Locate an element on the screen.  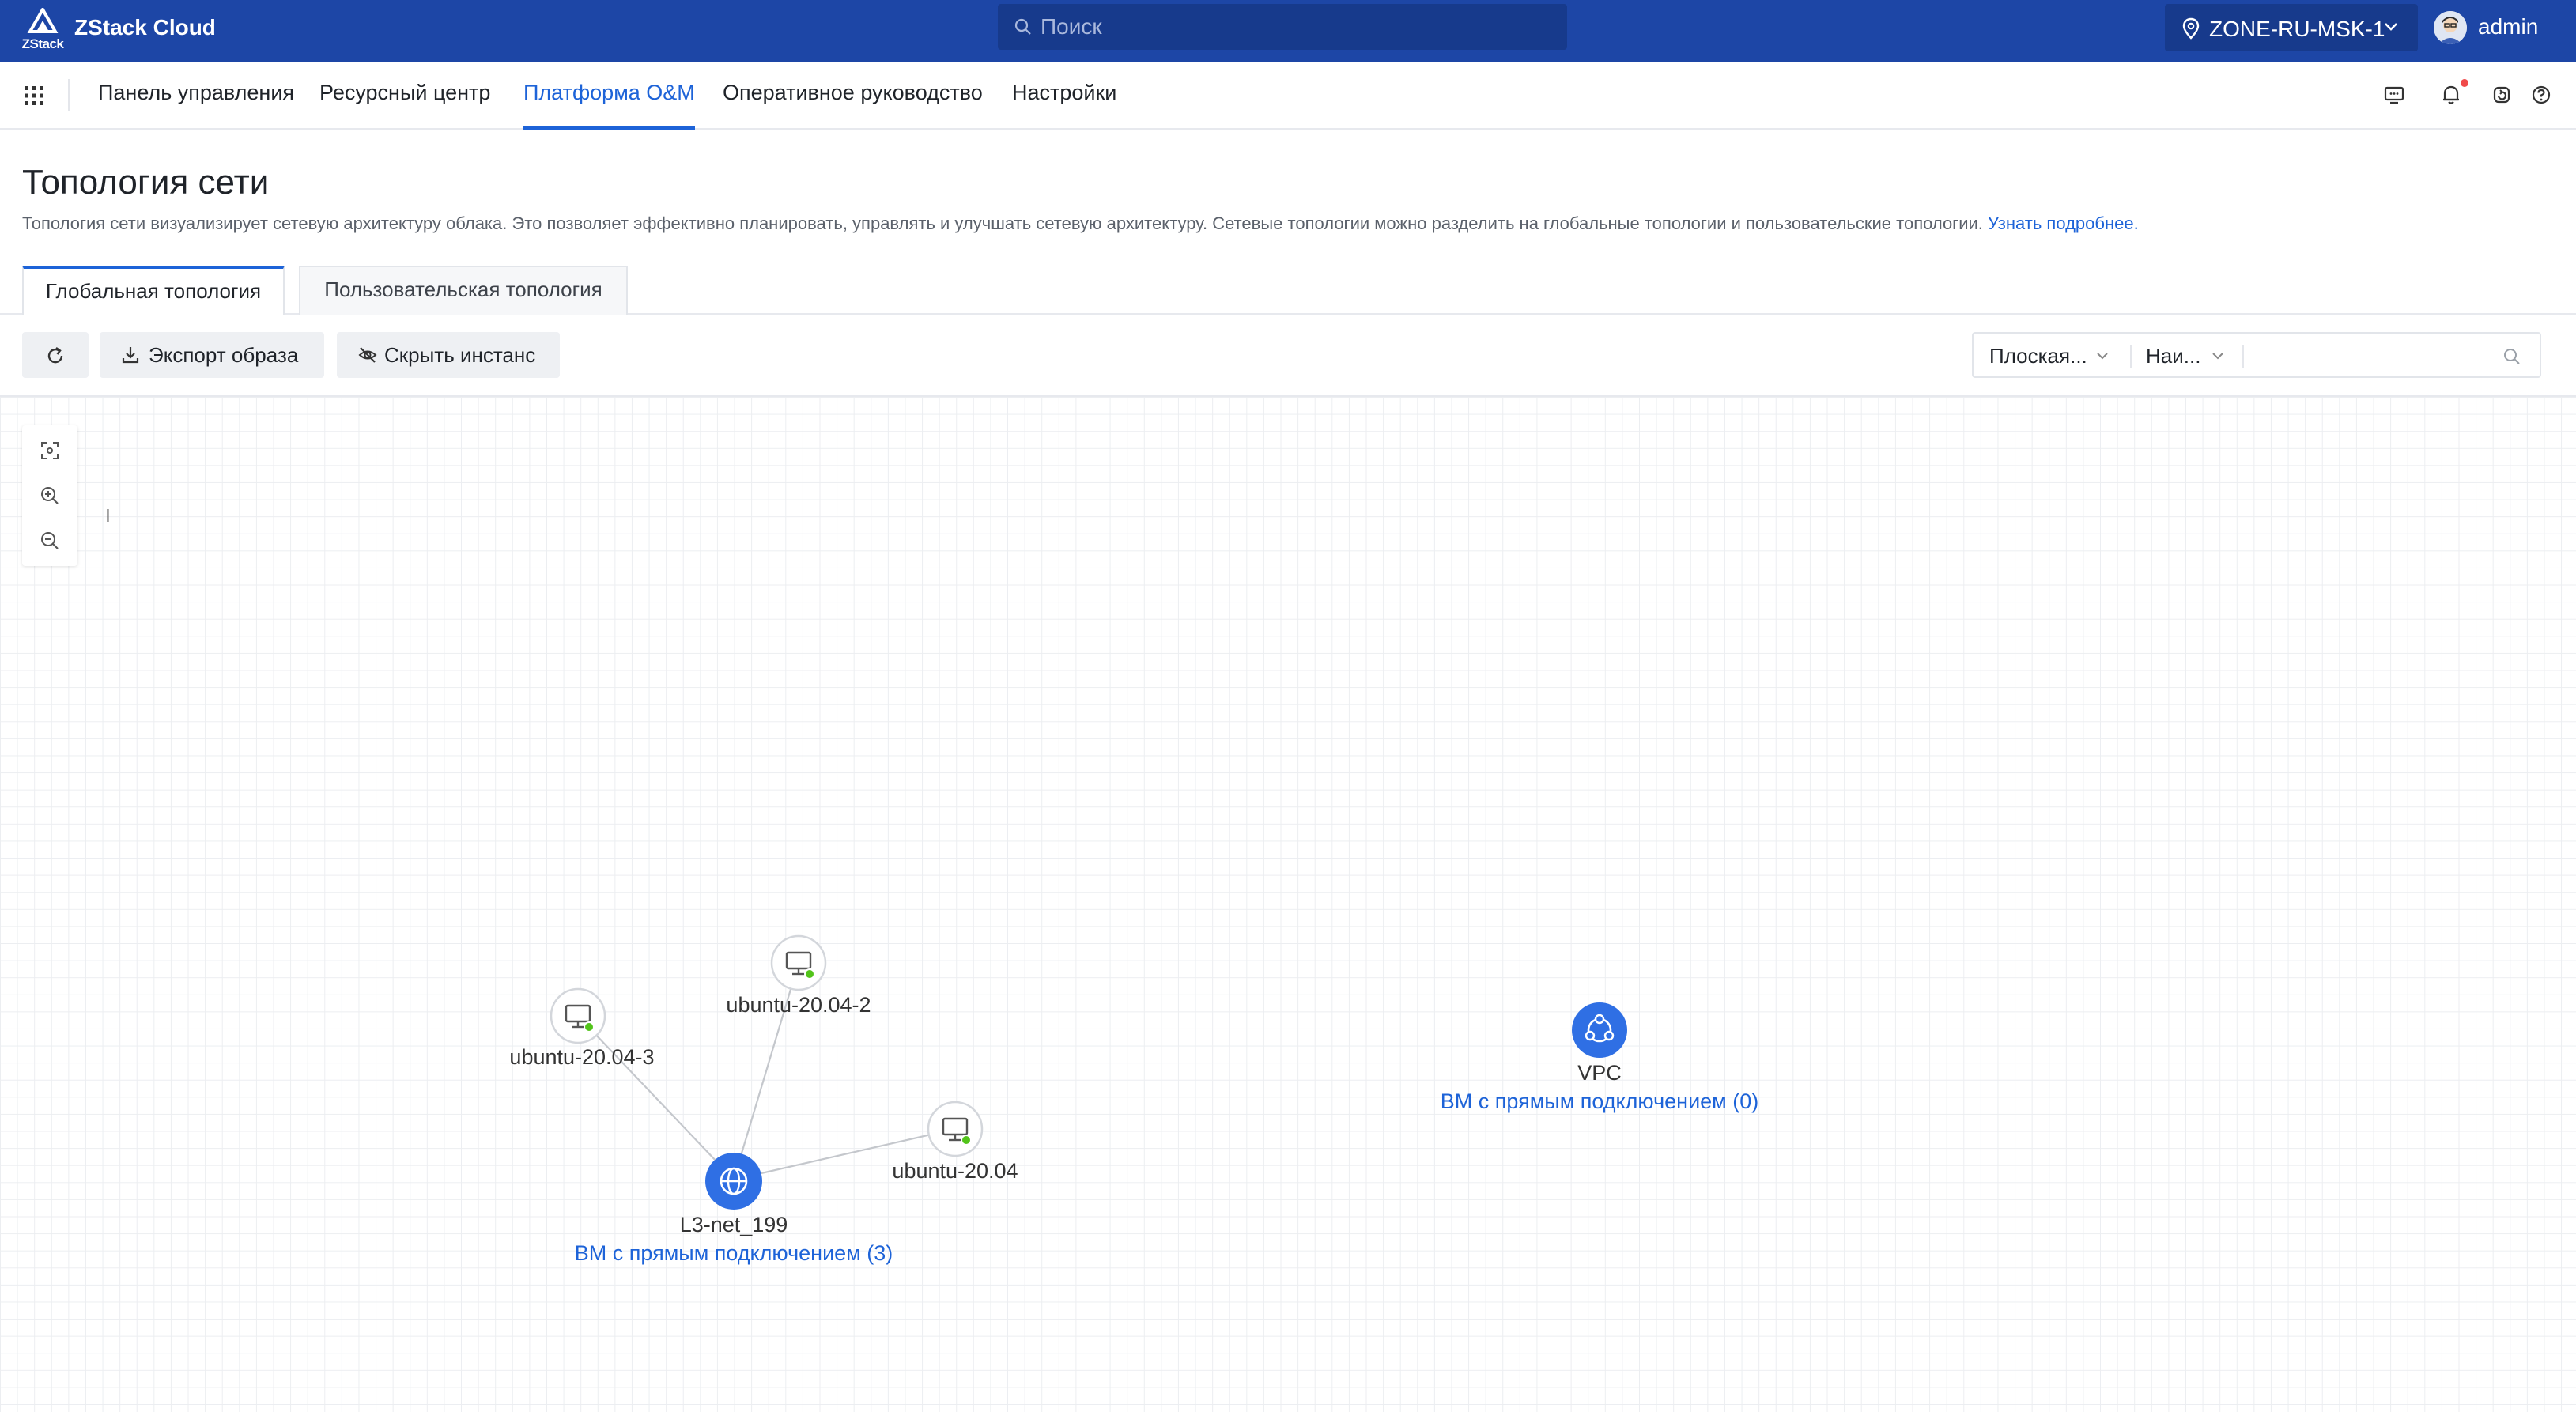
global-search is located at coordinates (1282, 27).